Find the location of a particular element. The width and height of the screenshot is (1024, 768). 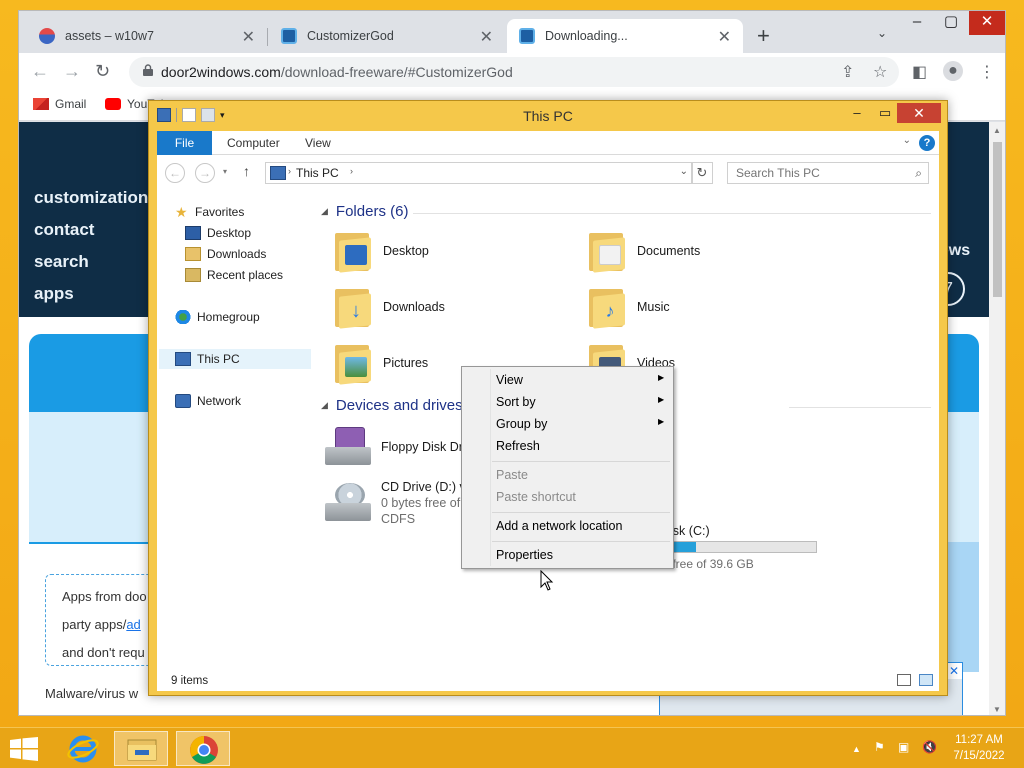

menu-item-view: View ▶ is located at coordinates (580, 380).